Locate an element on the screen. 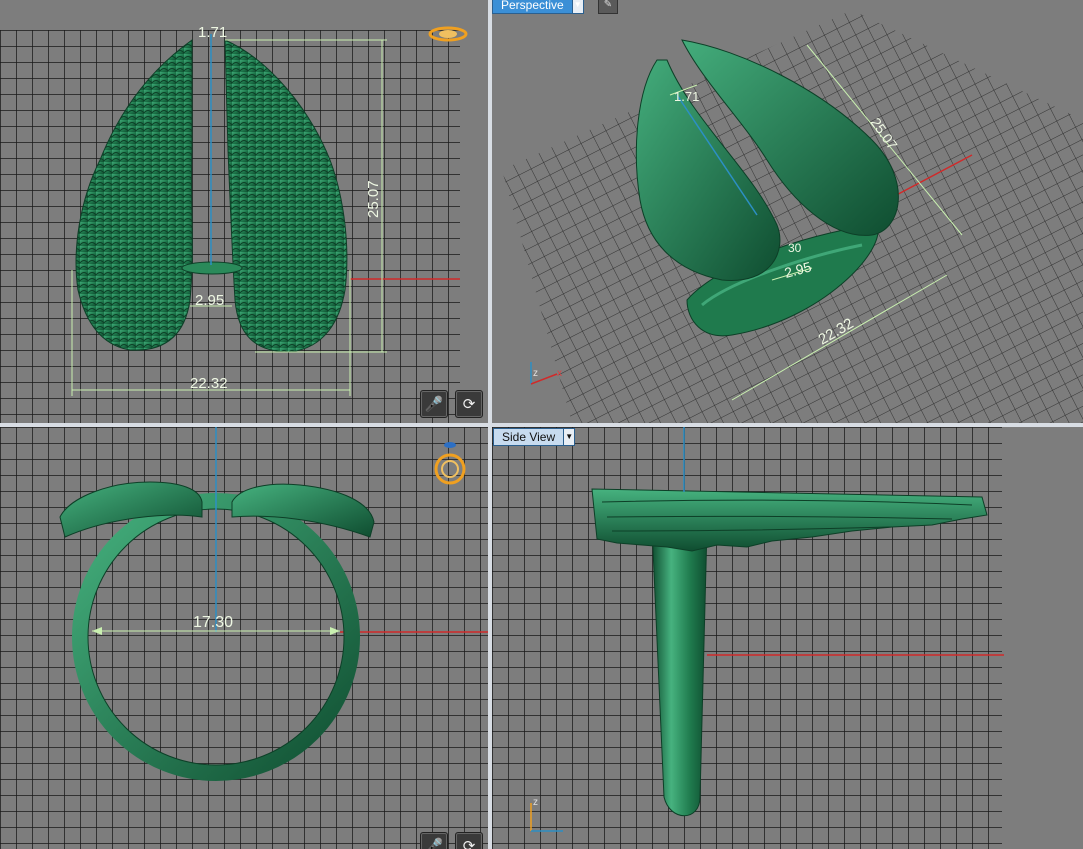 This screenshot has height=849, width=1083. view-selector-perspective: Perspective ▼ is located at coordinates (538, 7).